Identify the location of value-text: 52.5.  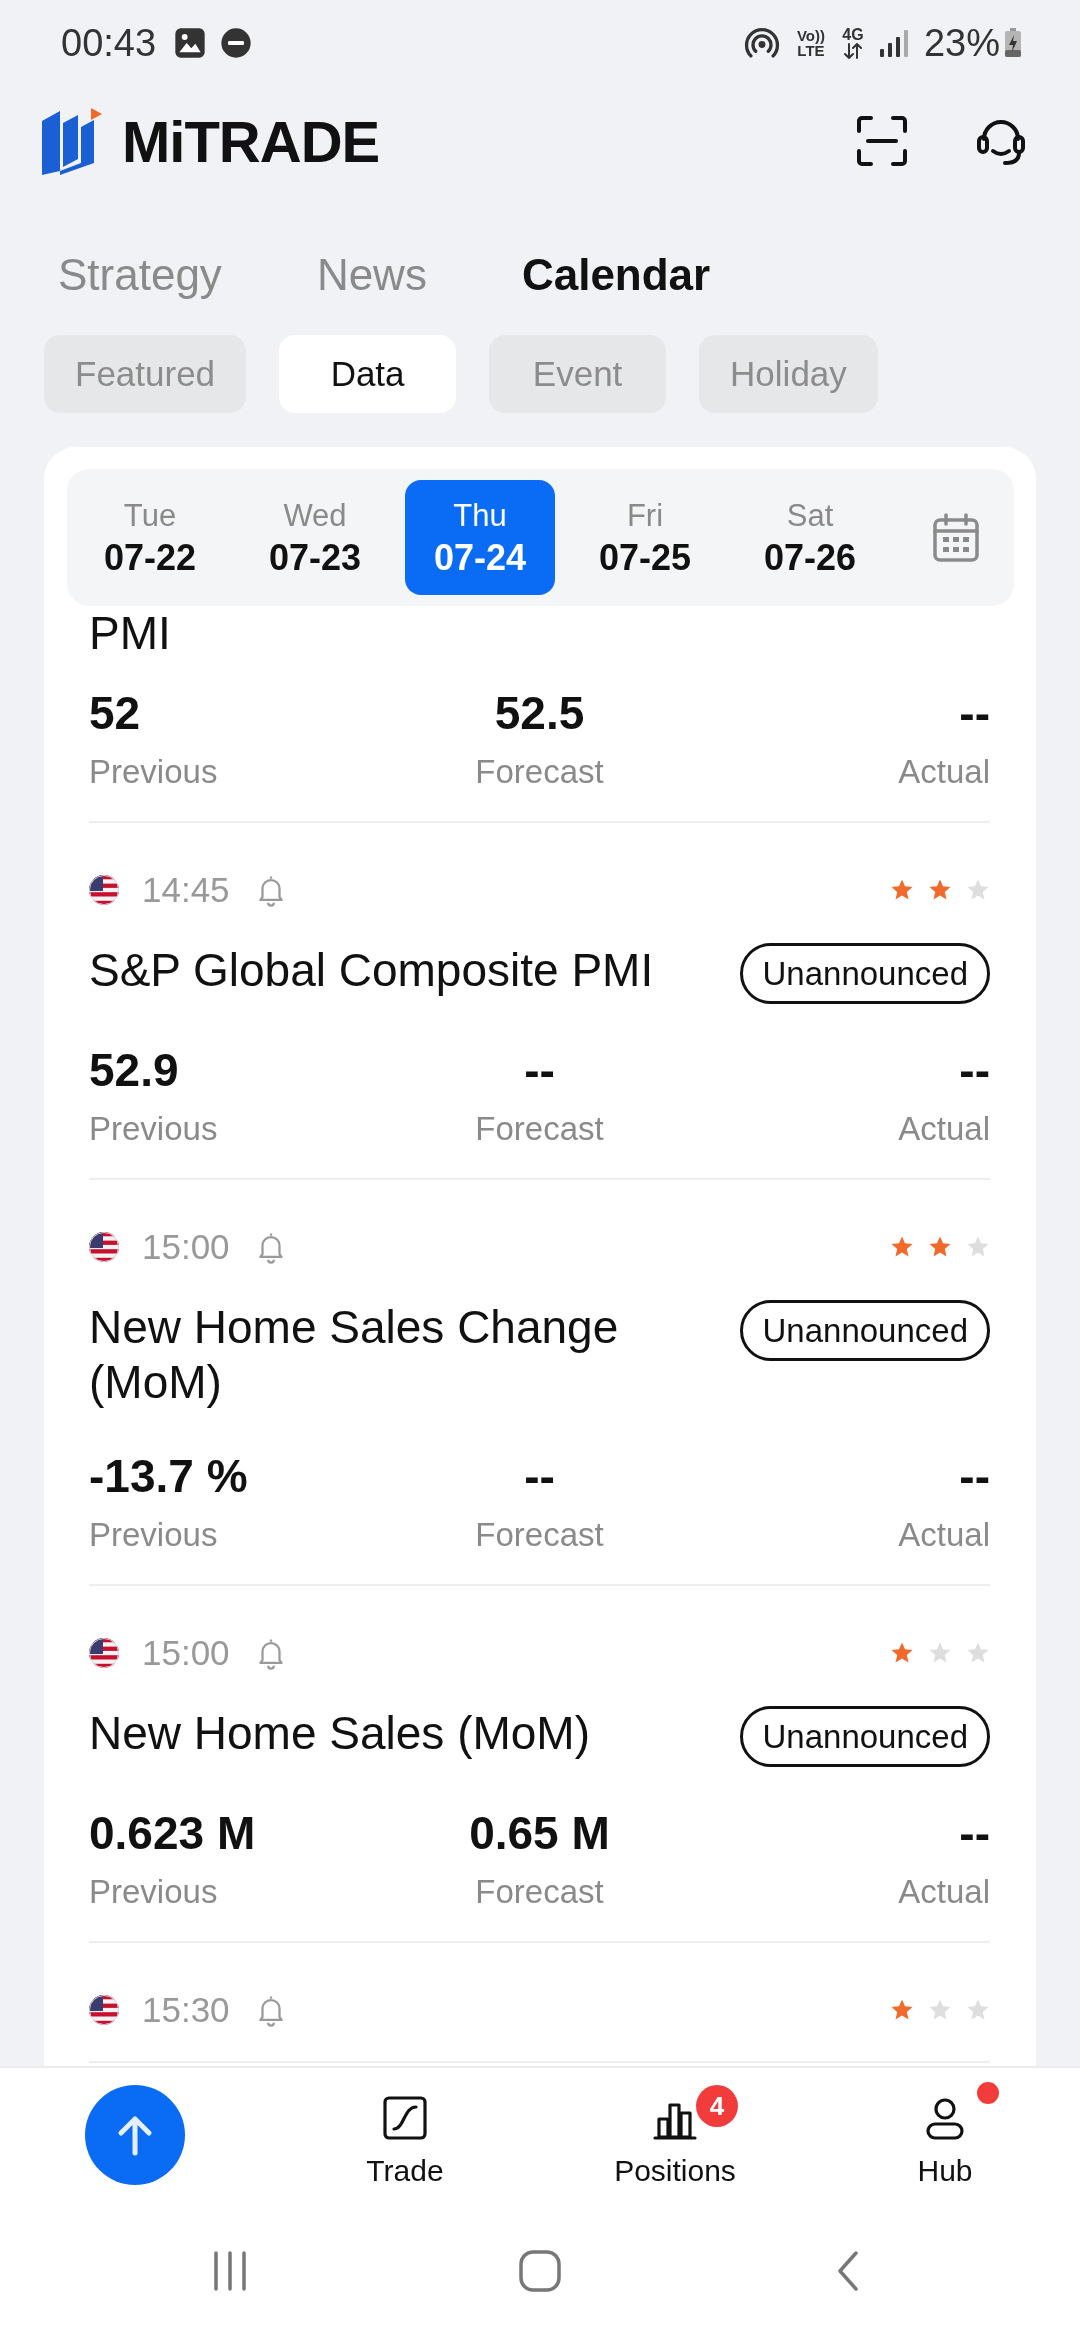
(539, 713).